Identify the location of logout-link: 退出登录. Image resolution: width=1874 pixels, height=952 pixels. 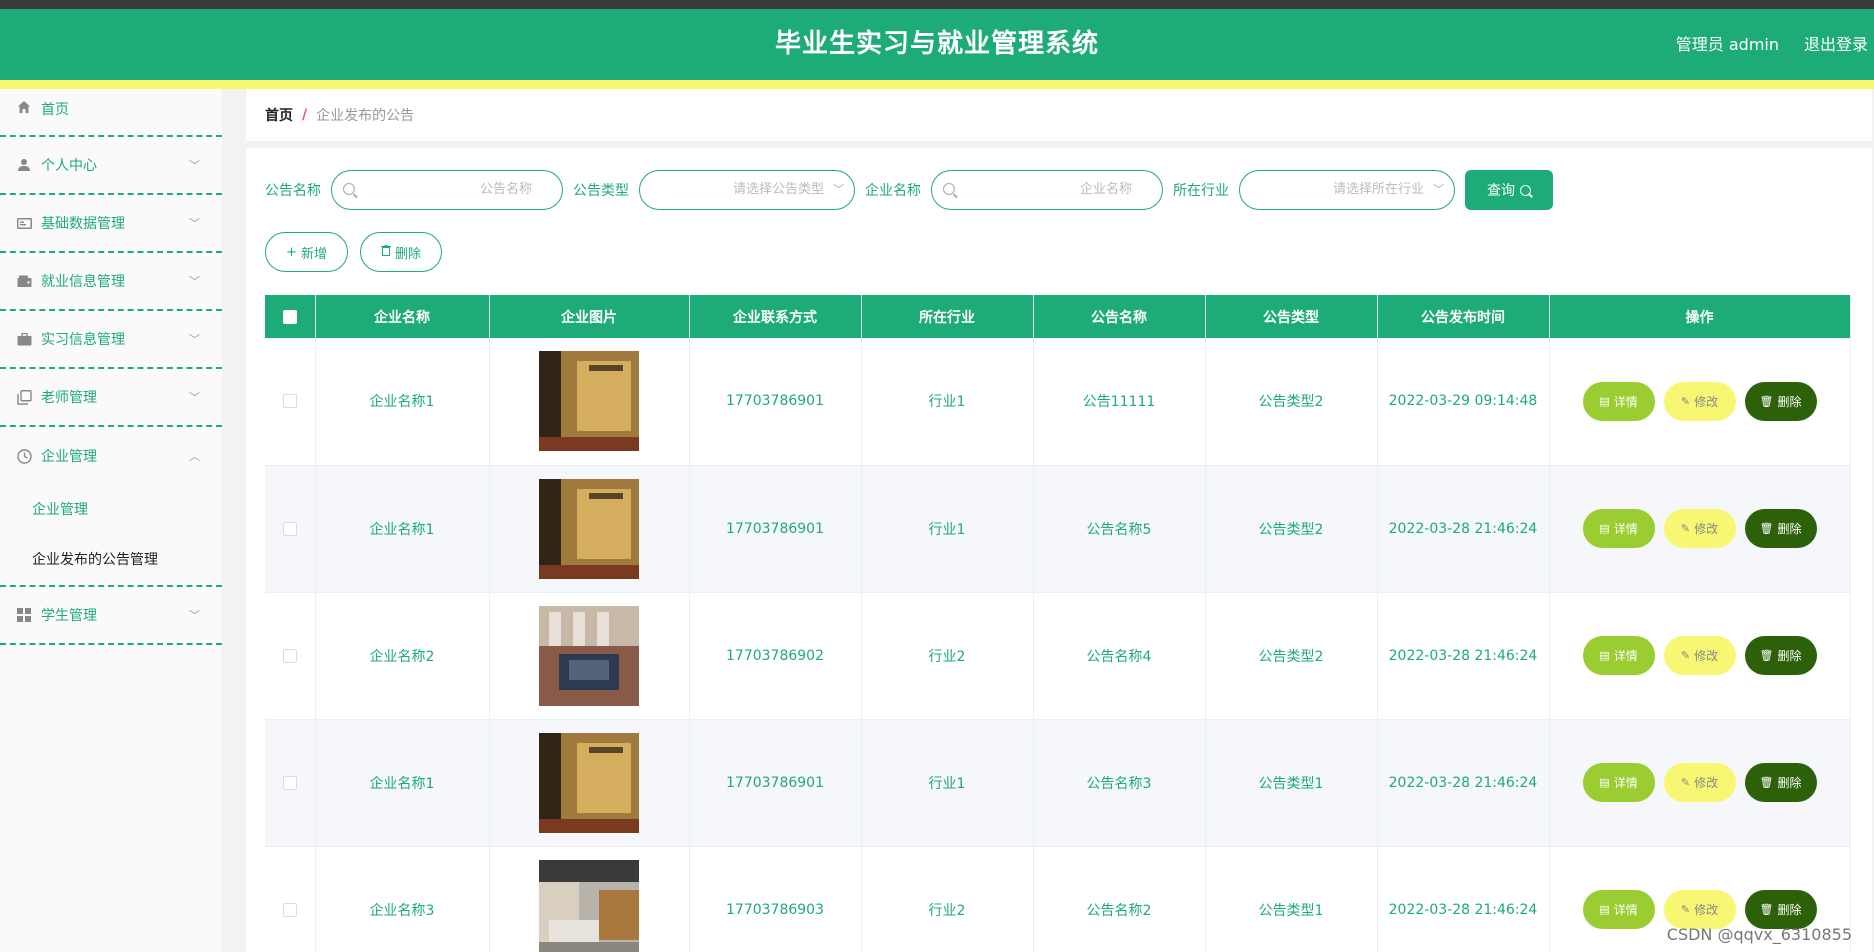
(1836, 44).